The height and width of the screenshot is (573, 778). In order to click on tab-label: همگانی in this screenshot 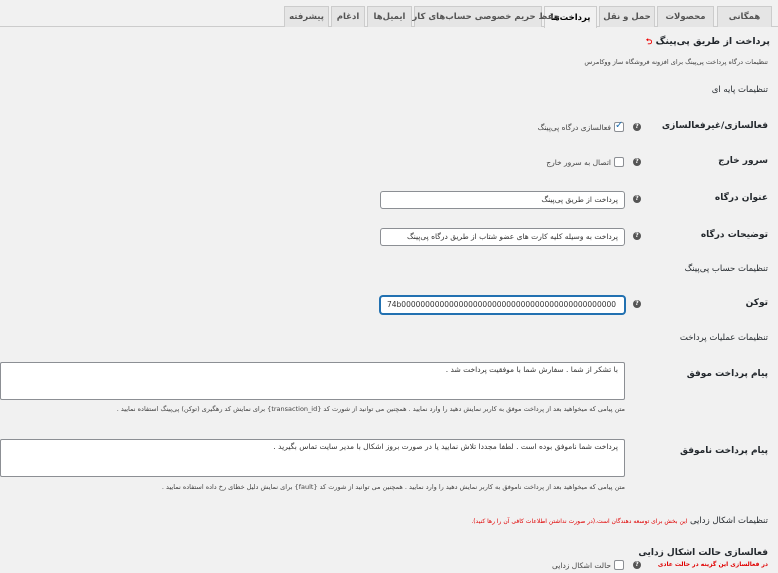, I will do `click(744, 17)`.